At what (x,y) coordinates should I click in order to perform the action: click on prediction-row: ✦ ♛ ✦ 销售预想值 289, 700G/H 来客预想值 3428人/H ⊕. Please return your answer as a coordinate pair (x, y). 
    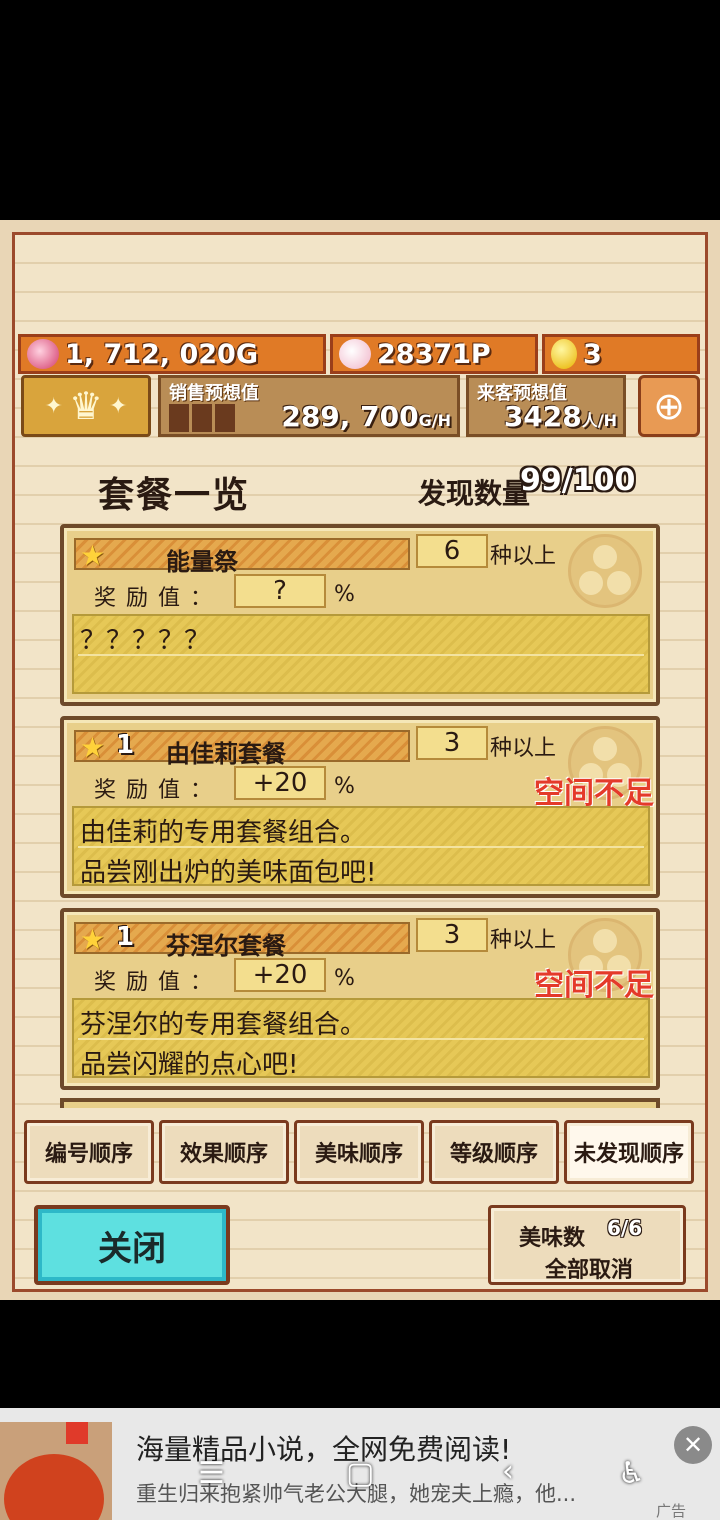
    Looking at the image, I should click on (359, 406).